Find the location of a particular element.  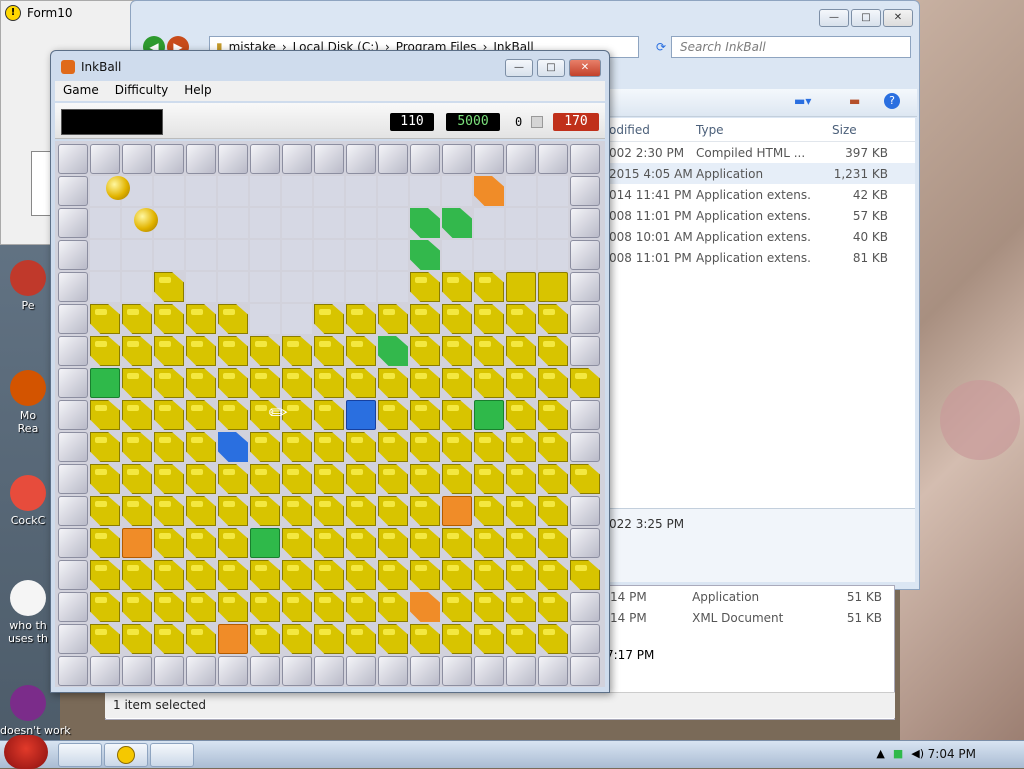

file-row: 008 11:01 PM Application extens... 57 KB is located at coordinates (762, 215).